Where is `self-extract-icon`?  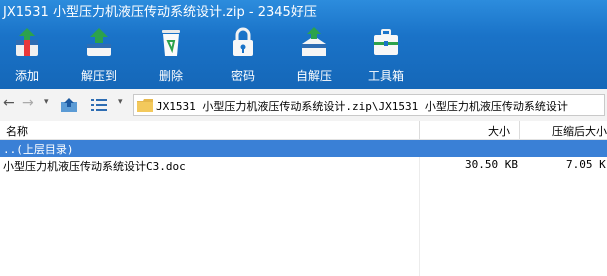
self-extract-icon is located at coordinates (314, 41).